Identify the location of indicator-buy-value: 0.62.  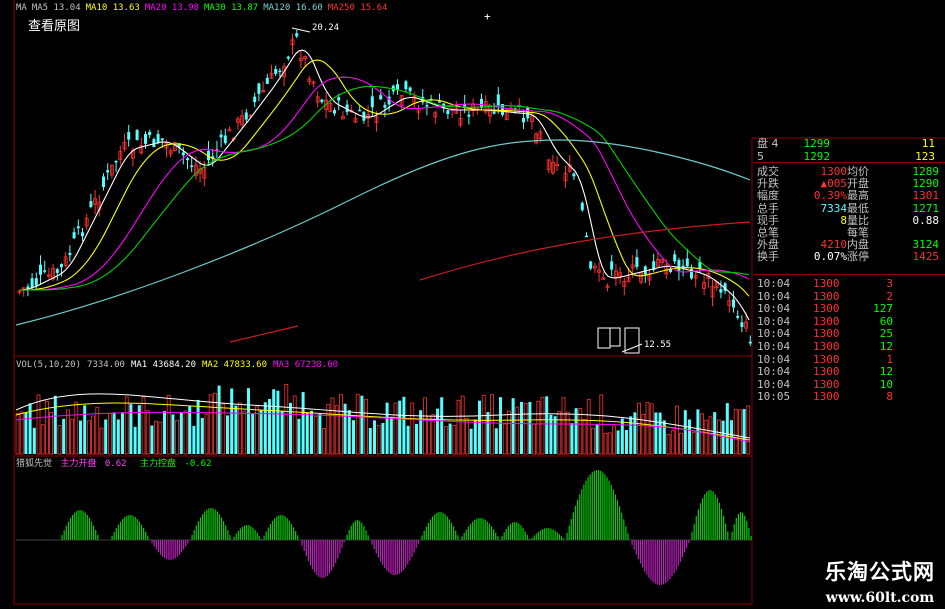
(116, 464).